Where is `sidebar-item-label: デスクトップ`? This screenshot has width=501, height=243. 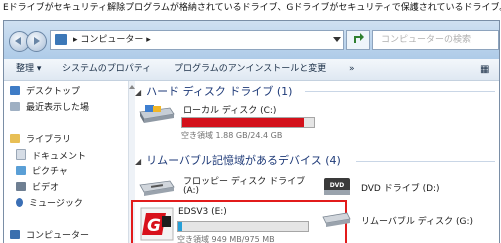 sidebar-item-label: デスクトップ is located at coordinates (53, 92).